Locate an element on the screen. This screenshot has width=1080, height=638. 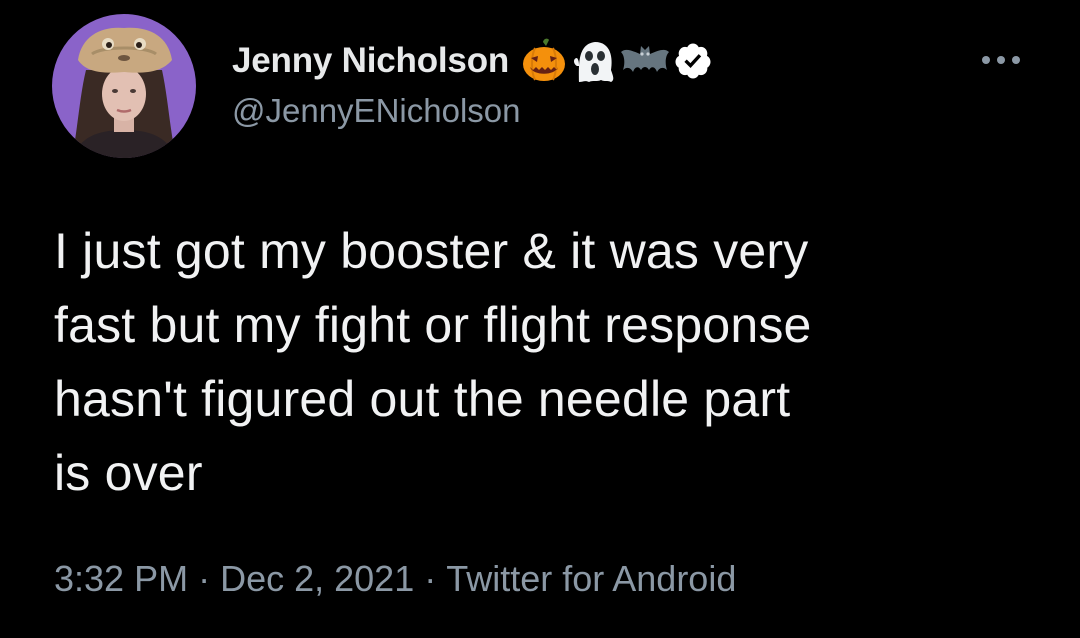
tweet-text-line: I just got my booster & it was very is located at coordinates (431, 251).